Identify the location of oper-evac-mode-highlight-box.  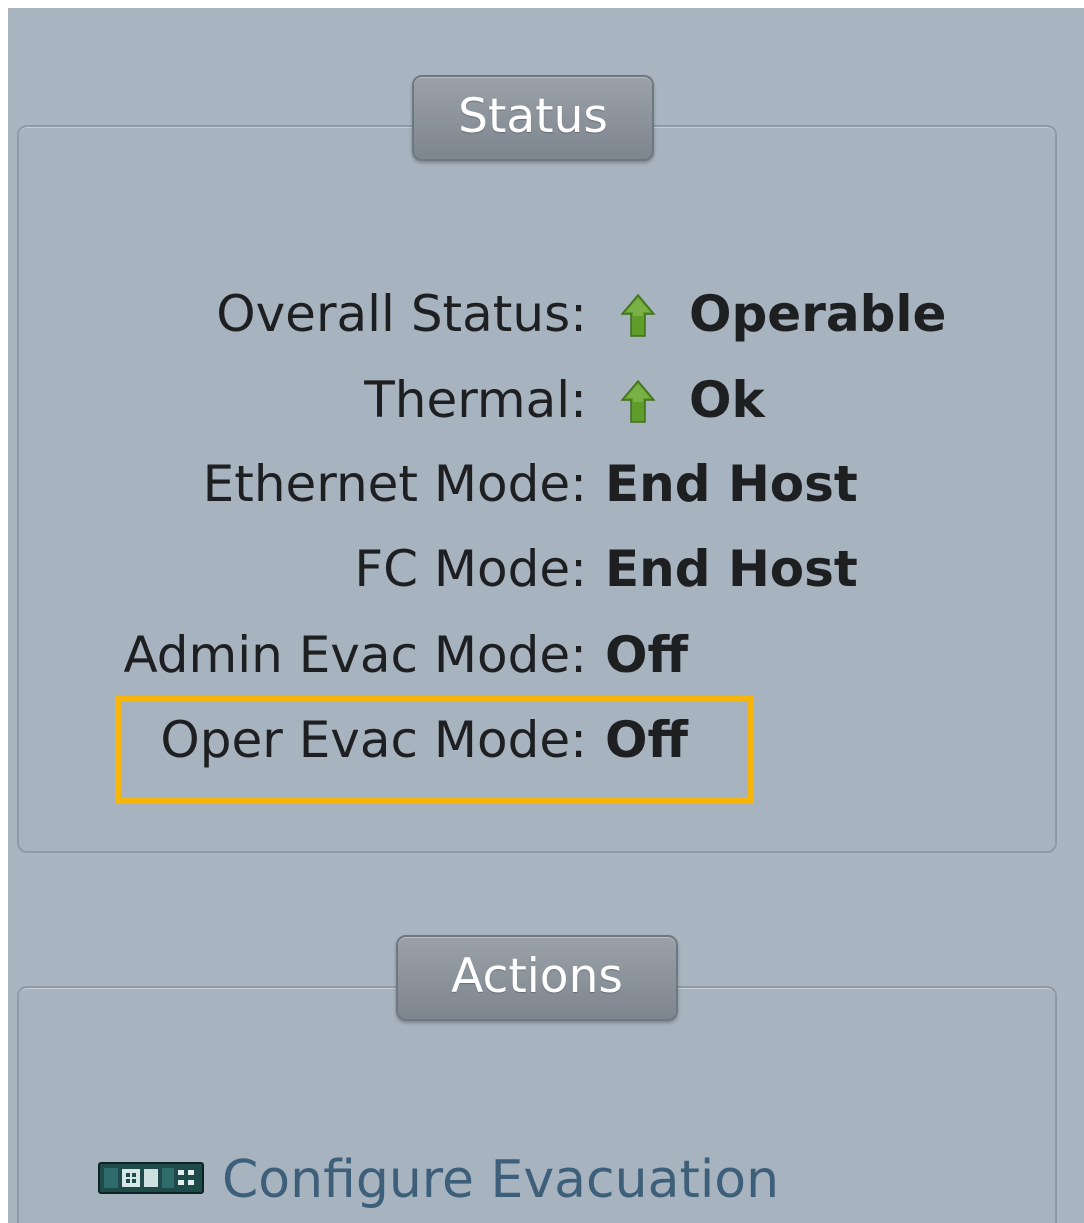
(434, 750).